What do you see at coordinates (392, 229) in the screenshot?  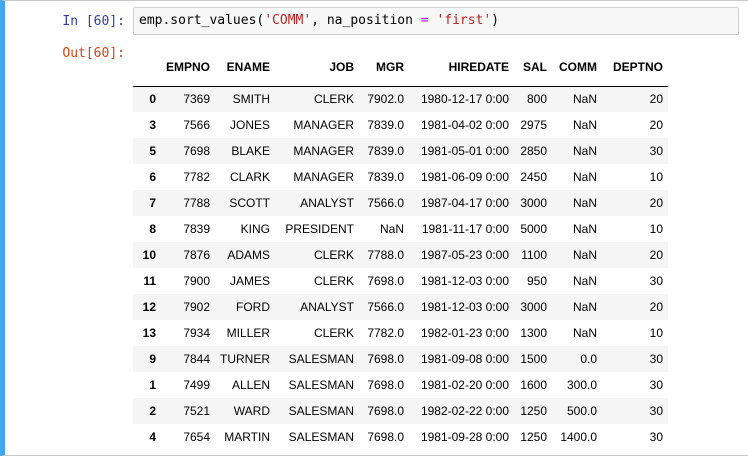 I see `cell-mgr: NaN` at bounding box center [392, 229].